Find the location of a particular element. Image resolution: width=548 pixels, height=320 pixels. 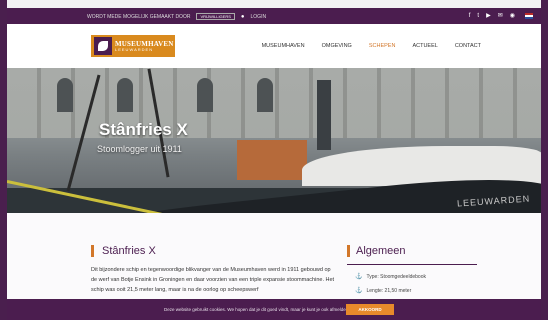

hero-subtitle: Stoomlogger uit 1911 is located at coordinates (139, 149).